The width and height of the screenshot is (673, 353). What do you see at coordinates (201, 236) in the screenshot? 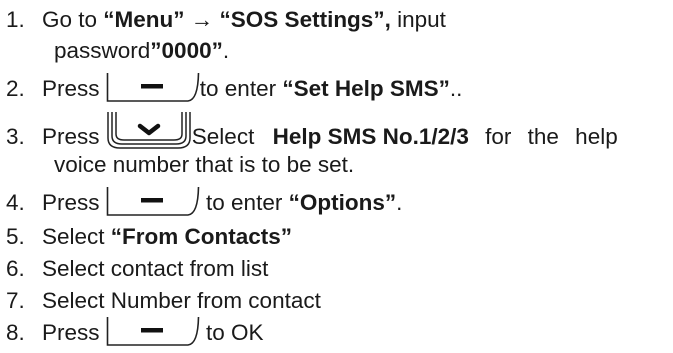
I see `menu-item: “From Contacts”` at bounding box center [201, 236].